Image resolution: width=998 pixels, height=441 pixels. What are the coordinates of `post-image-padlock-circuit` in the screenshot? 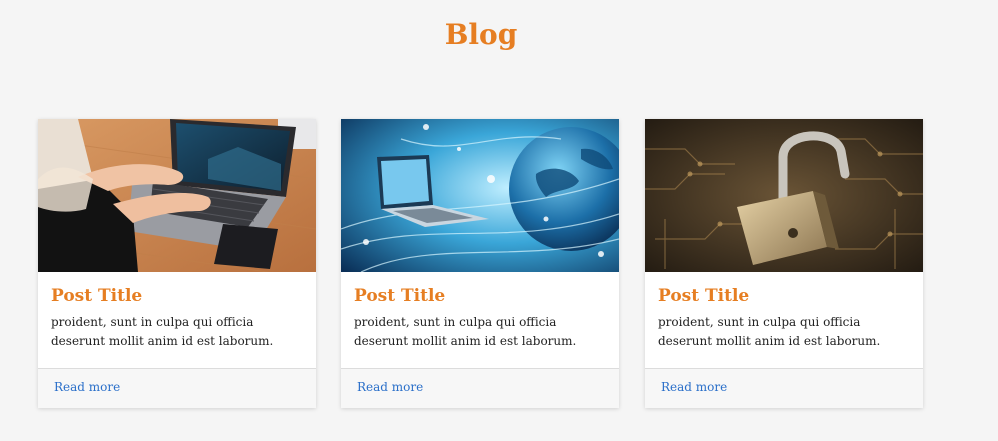 It's located at (784, 195).